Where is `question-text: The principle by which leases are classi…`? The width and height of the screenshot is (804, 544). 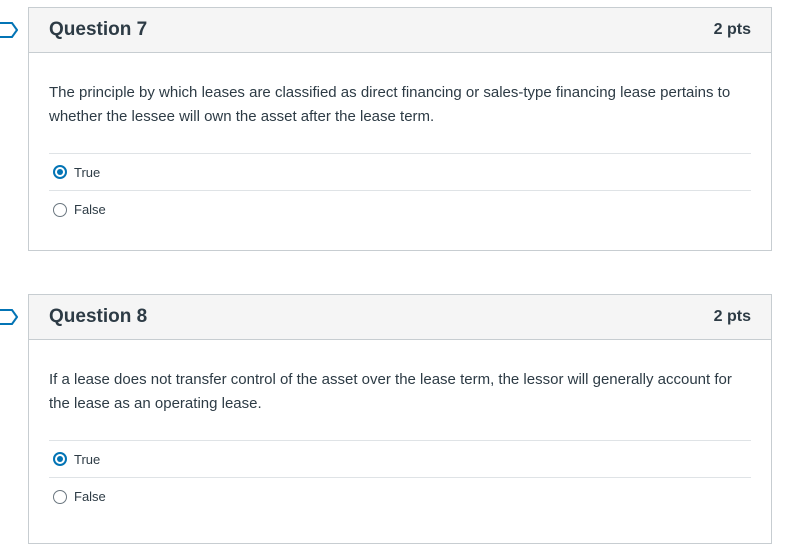 question-text: The principle by which leases are classi… is located at coordinates (390, 104).